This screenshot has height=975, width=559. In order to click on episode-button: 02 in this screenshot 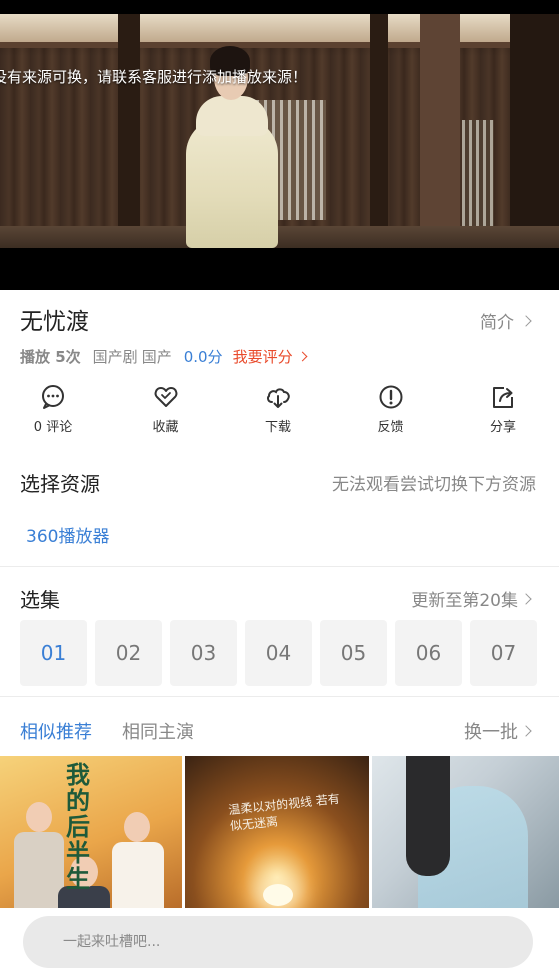, I will do `click(128, 653)`.